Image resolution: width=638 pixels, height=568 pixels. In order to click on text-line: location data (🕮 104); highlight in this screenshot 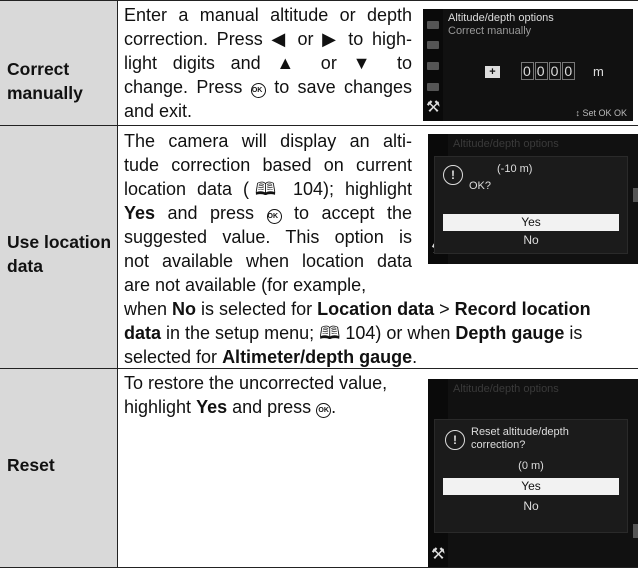, I will do `click(268, 189)`.